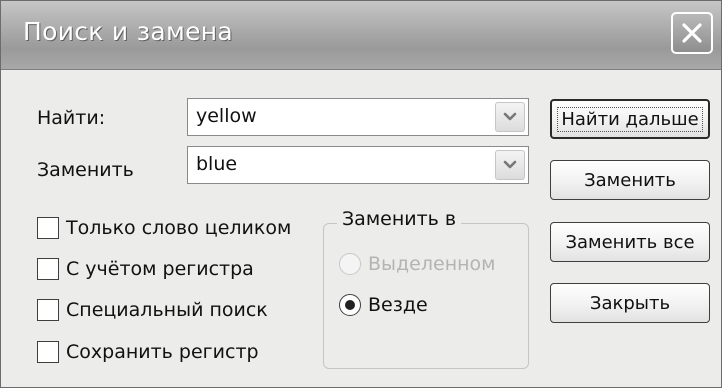 The image size is (722, 388). Describe the element at coordinates (399, 219) in the screenshot. I see `replace-in-legend: Заменить в` at that location.